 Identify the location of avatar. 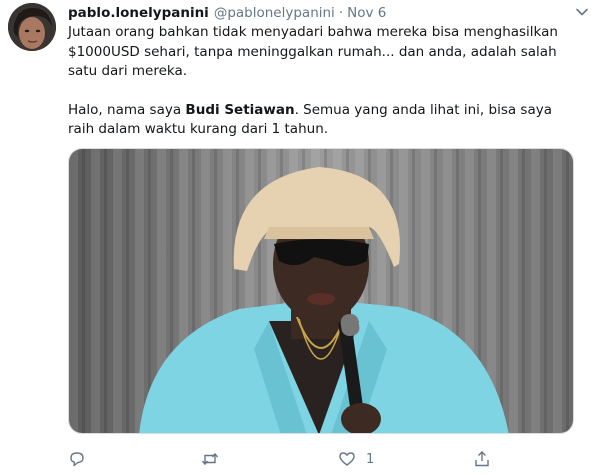
(32, 27).